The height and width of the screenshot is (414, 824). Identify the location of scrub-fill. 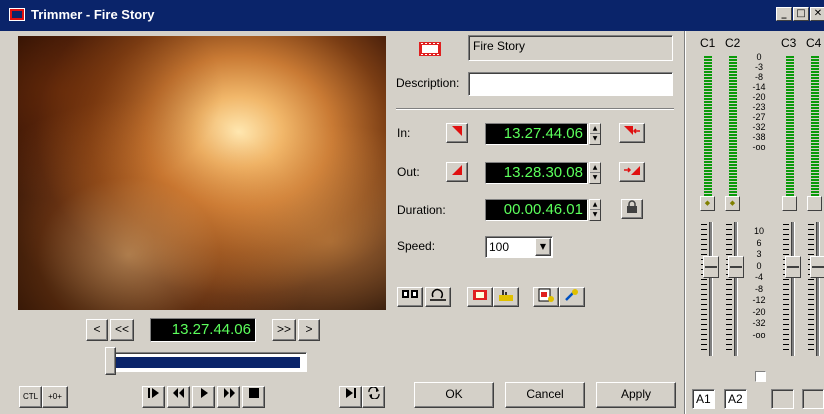
(207, 362).